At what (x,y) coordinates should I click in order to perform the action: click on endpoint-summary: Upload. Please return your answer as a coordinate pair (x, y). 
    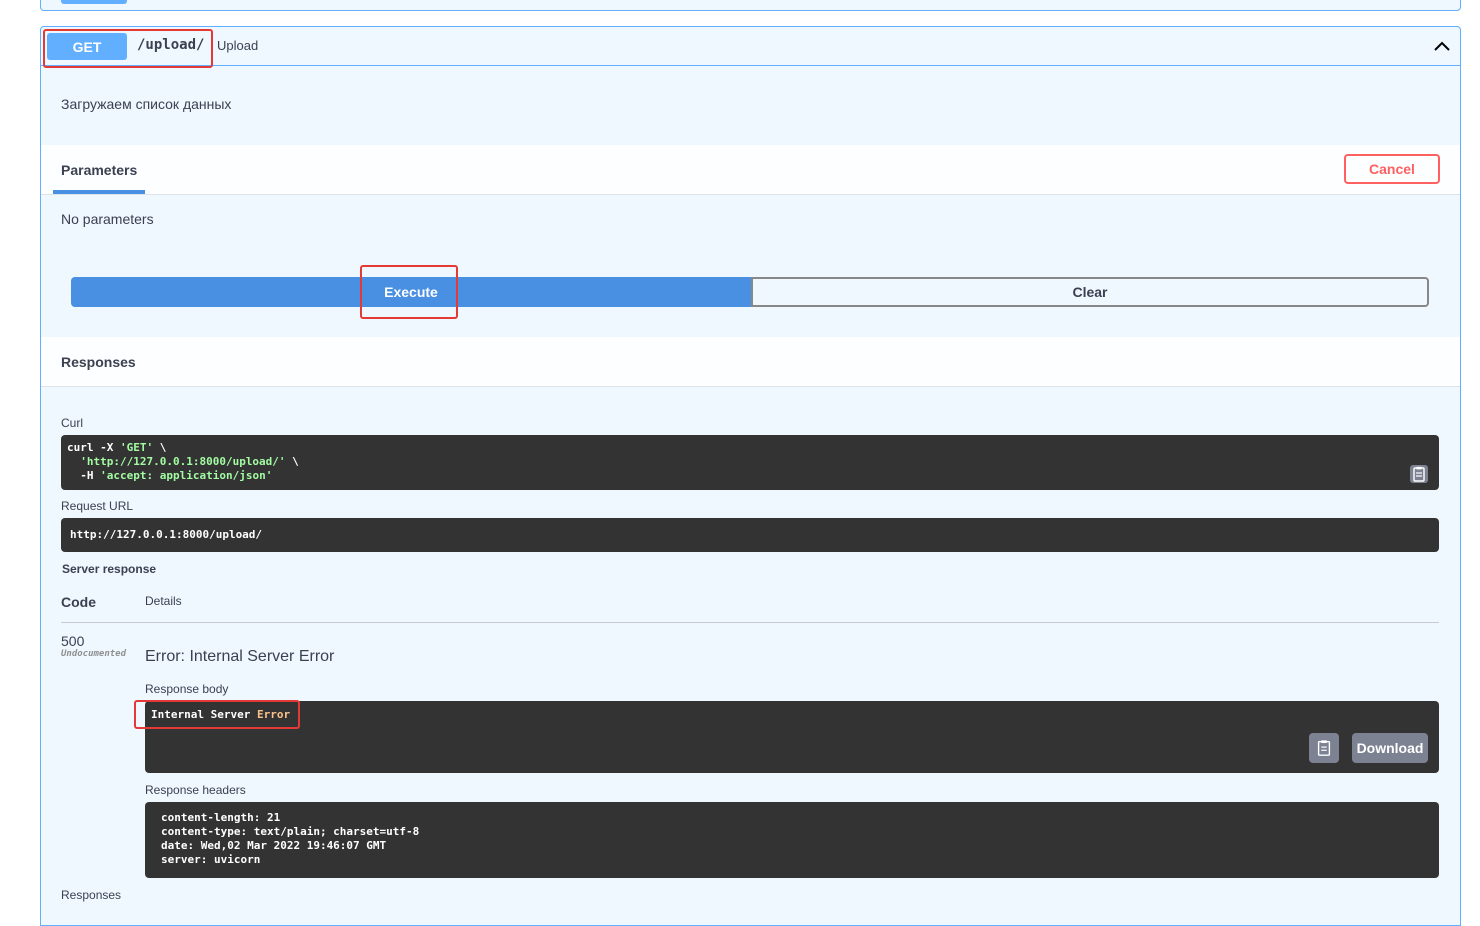
    Looking at the image, I should click on (238, 45).